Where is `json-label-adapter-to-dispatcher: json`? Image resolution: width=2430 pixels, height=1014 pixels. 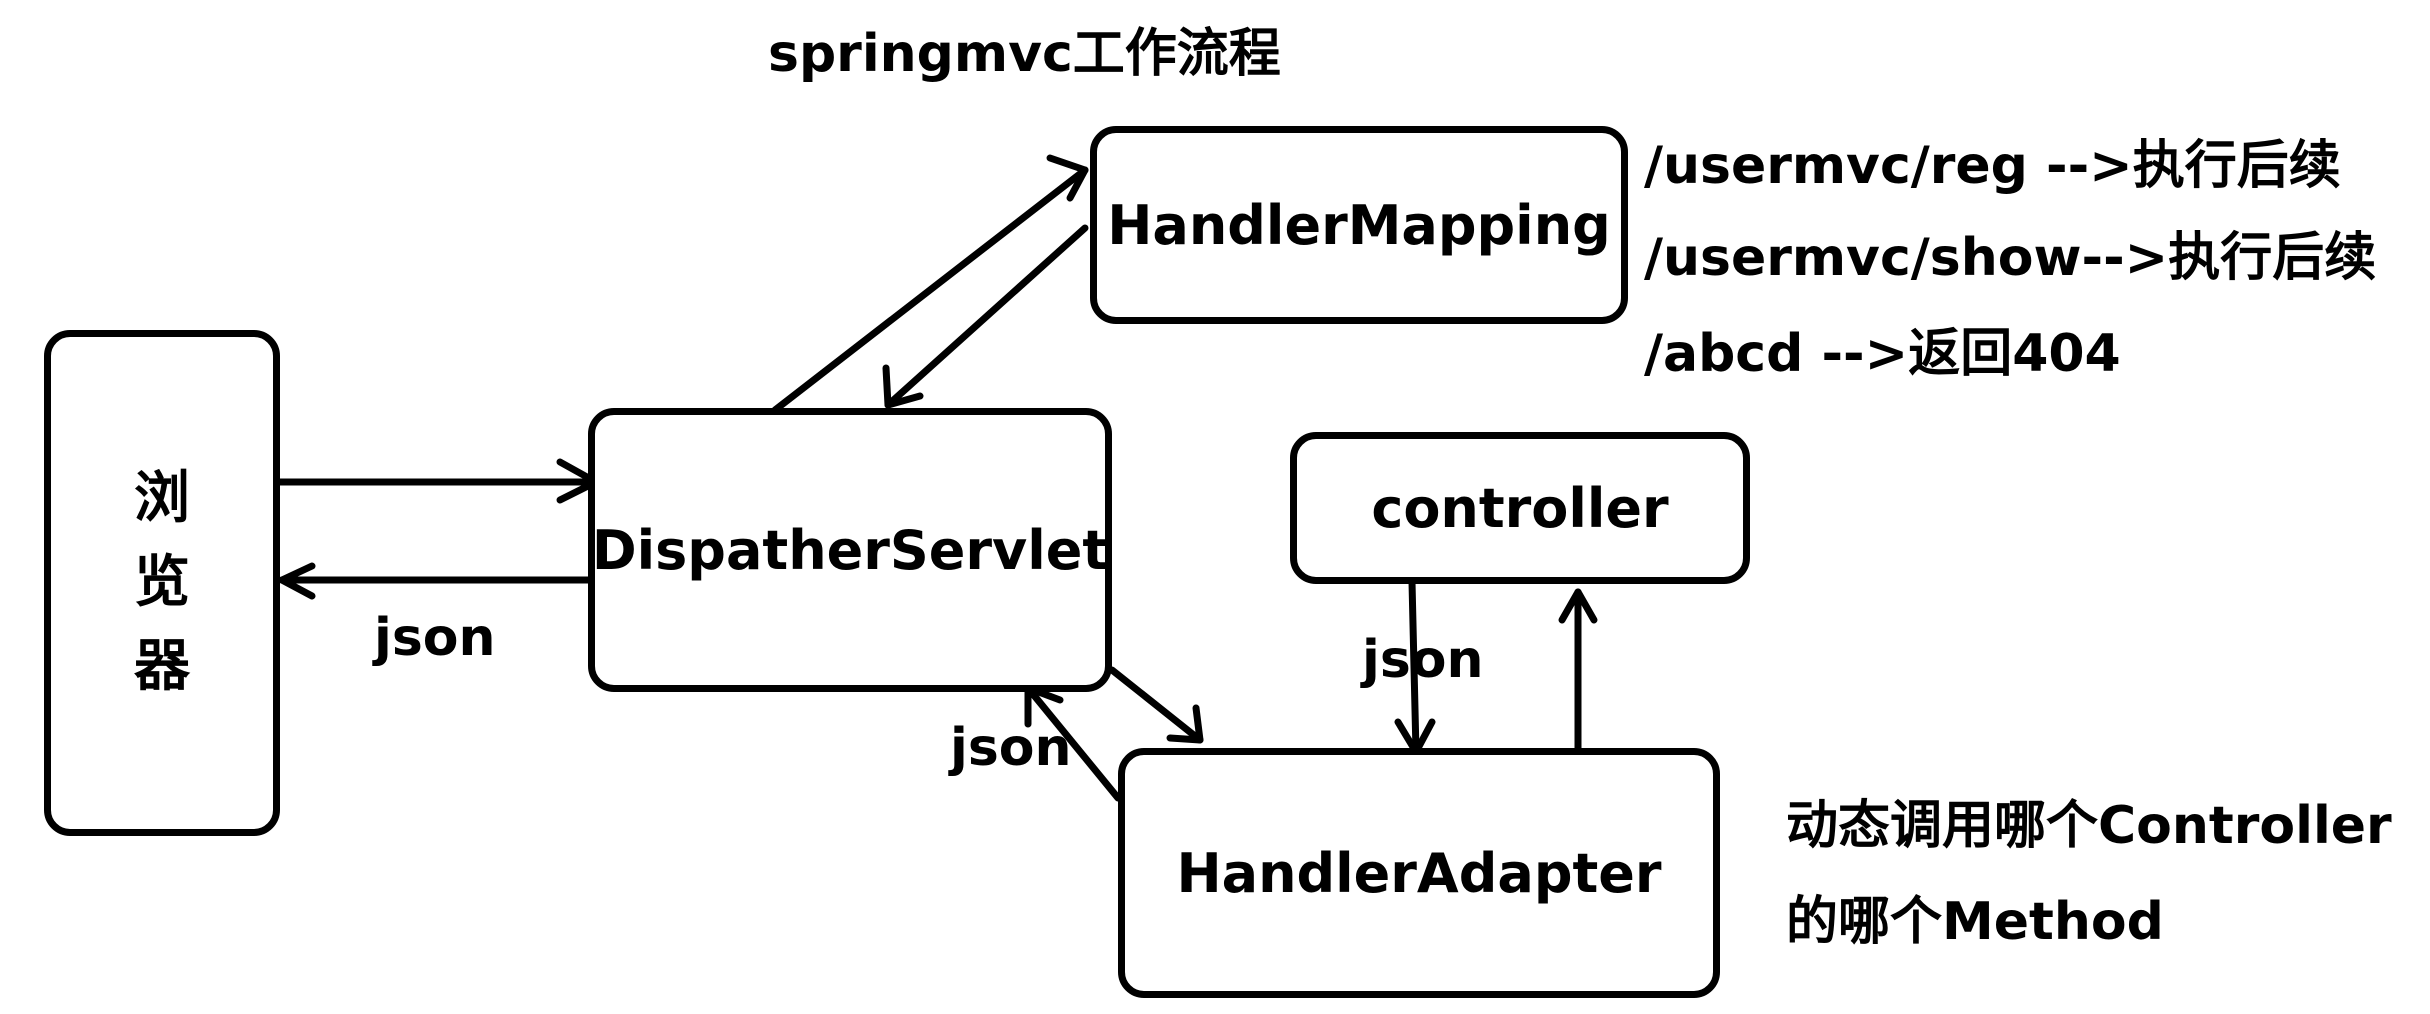
json-label-adapter-to-dispatcher: json is located at coordinates (1011, 748).